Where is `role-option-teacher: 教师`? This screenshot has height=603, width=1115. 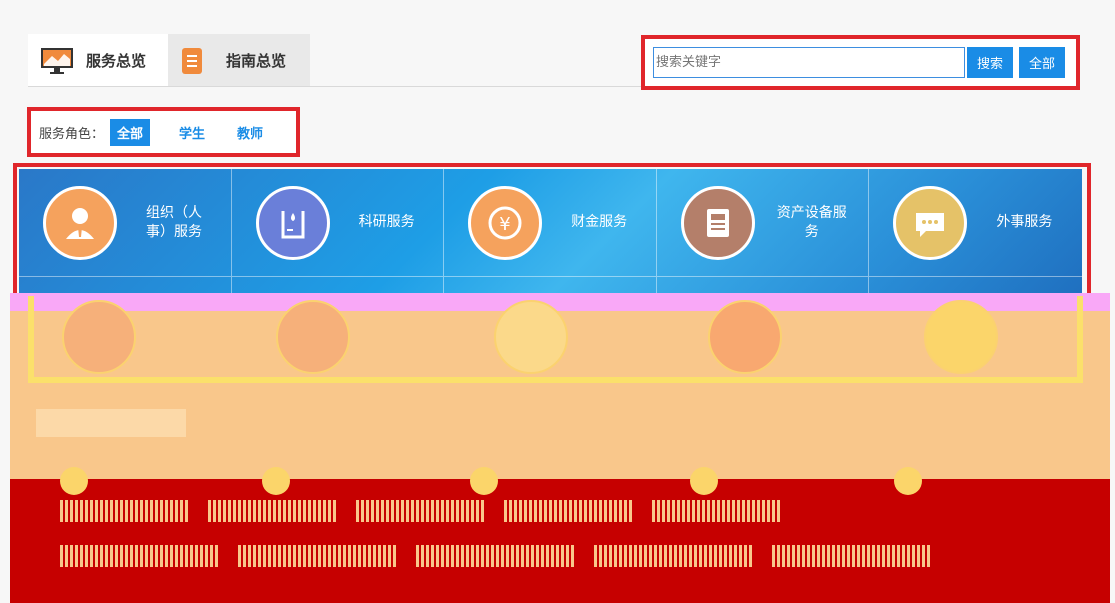
role-option-teacher: 教师 is located at coordinates (250, 132).